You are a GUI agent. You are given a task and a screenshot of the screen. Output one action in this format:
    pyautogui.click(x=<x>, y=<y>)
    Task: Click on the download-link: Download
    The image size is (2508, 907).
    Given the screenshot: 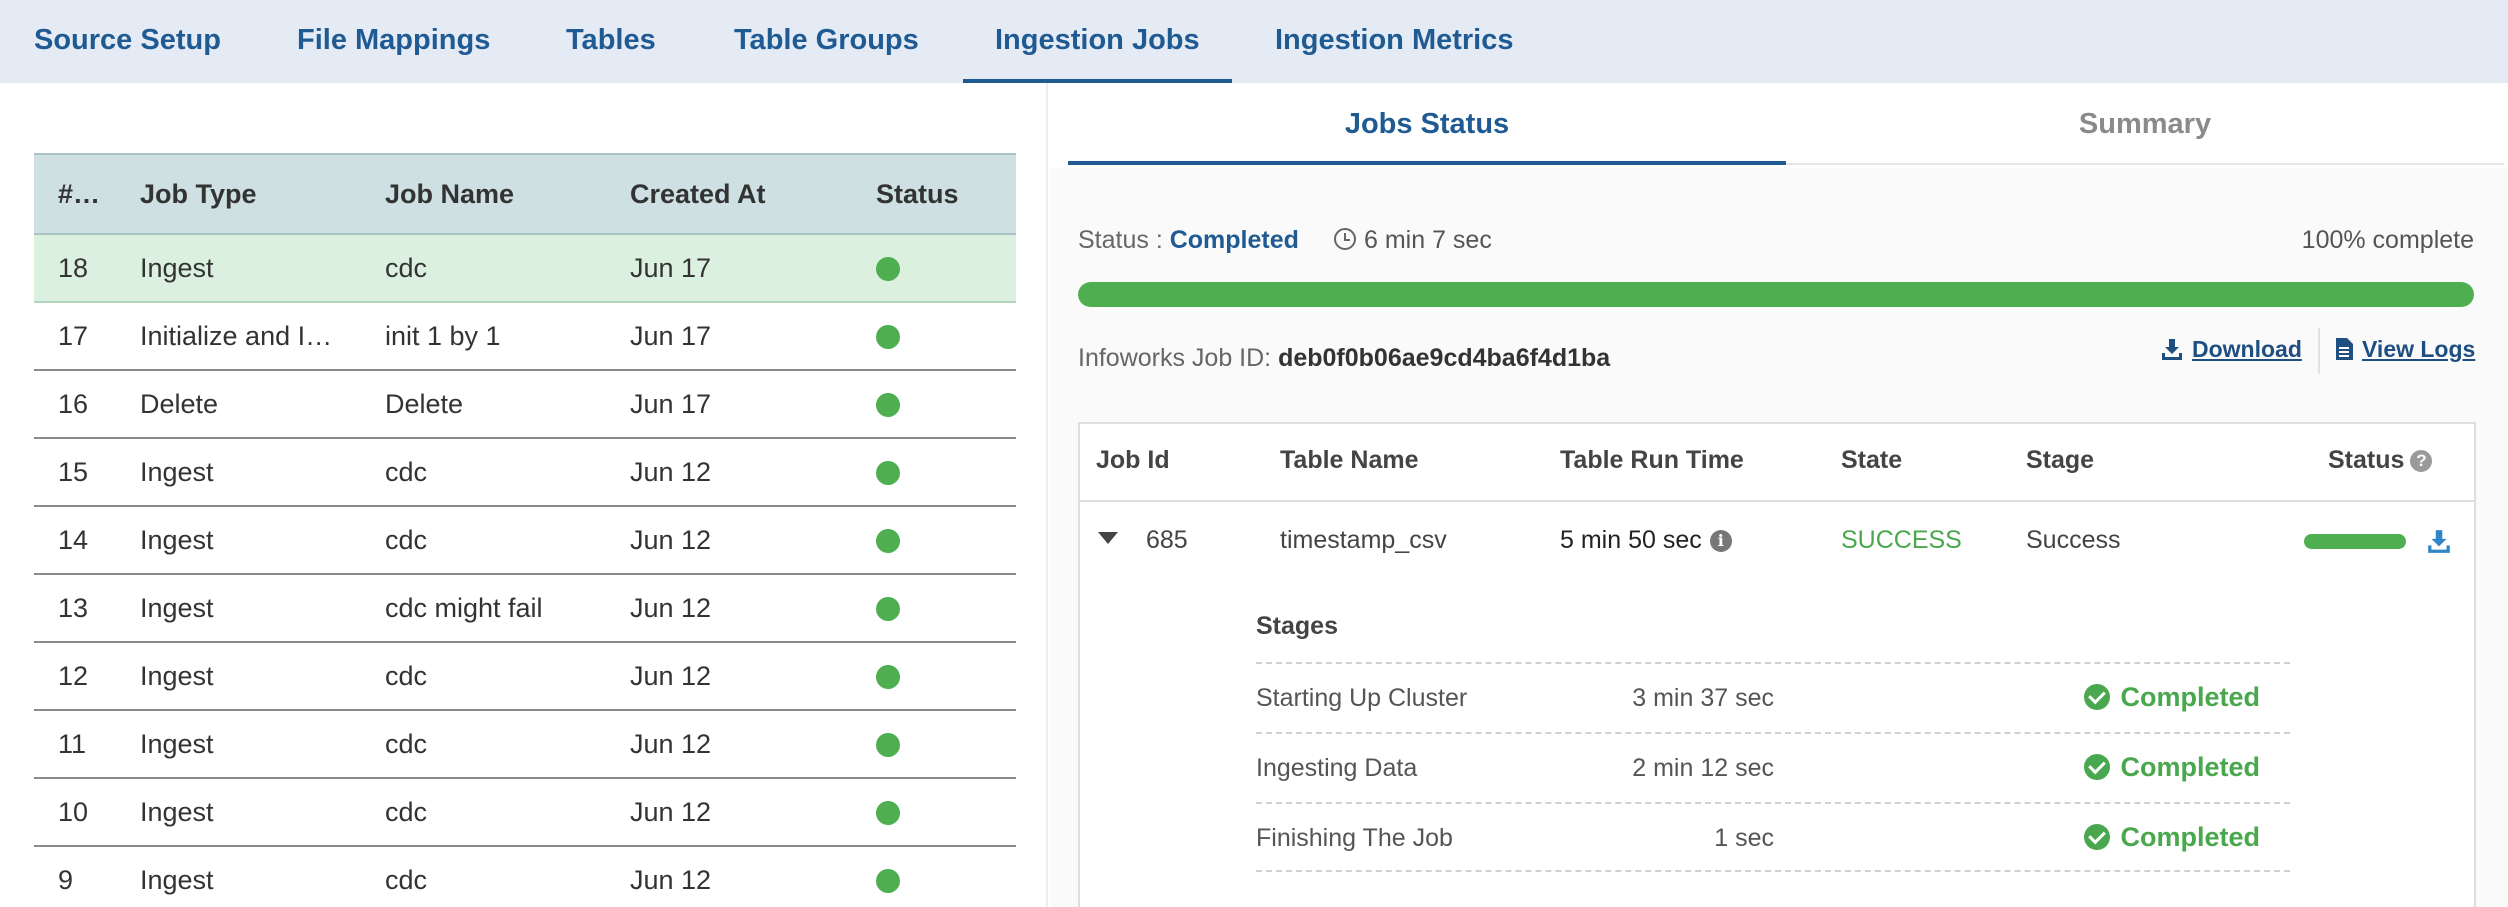 What is the action you would take?
    pyautogui.click(x=2231, y=349)
    